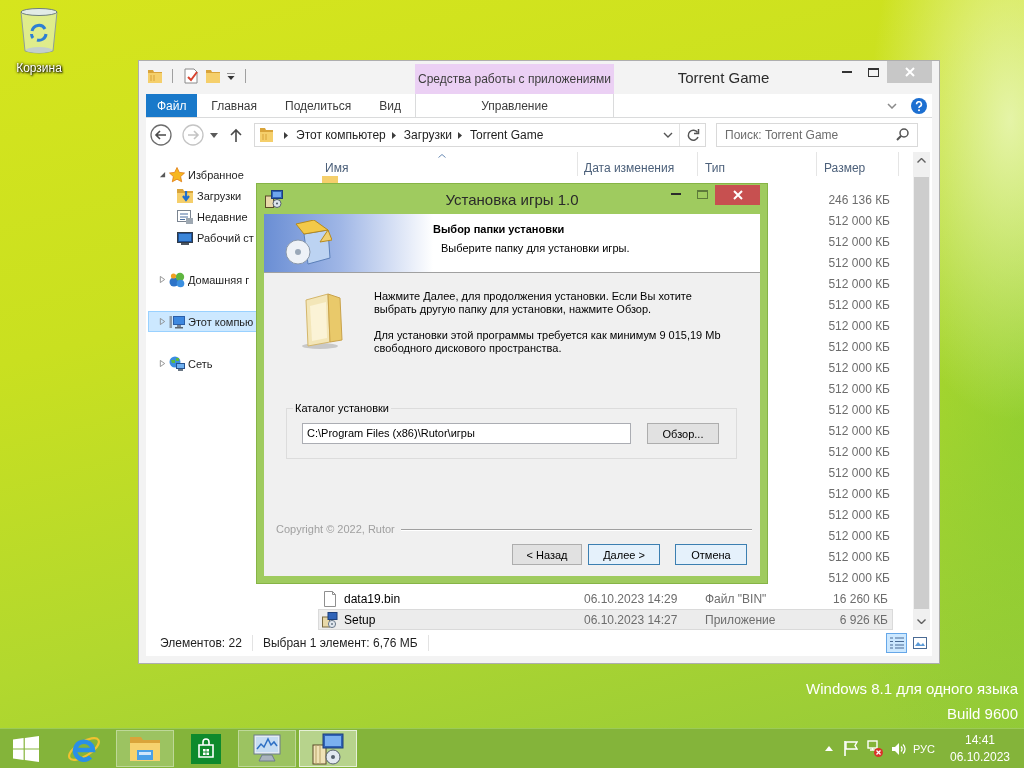 The height and width of the screenshot is (768, 1024). I want to click on ribbon-tab: Поделиться, so click(318, 105).